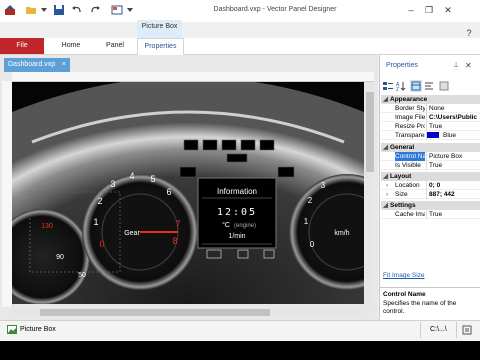 The height and width of the screenshot is (360, 480). What do you see at coordinates (404, 275) in the screenshot?
I see `fit-image-size-link: Fit Image Size` at bounding box center [404, 275].